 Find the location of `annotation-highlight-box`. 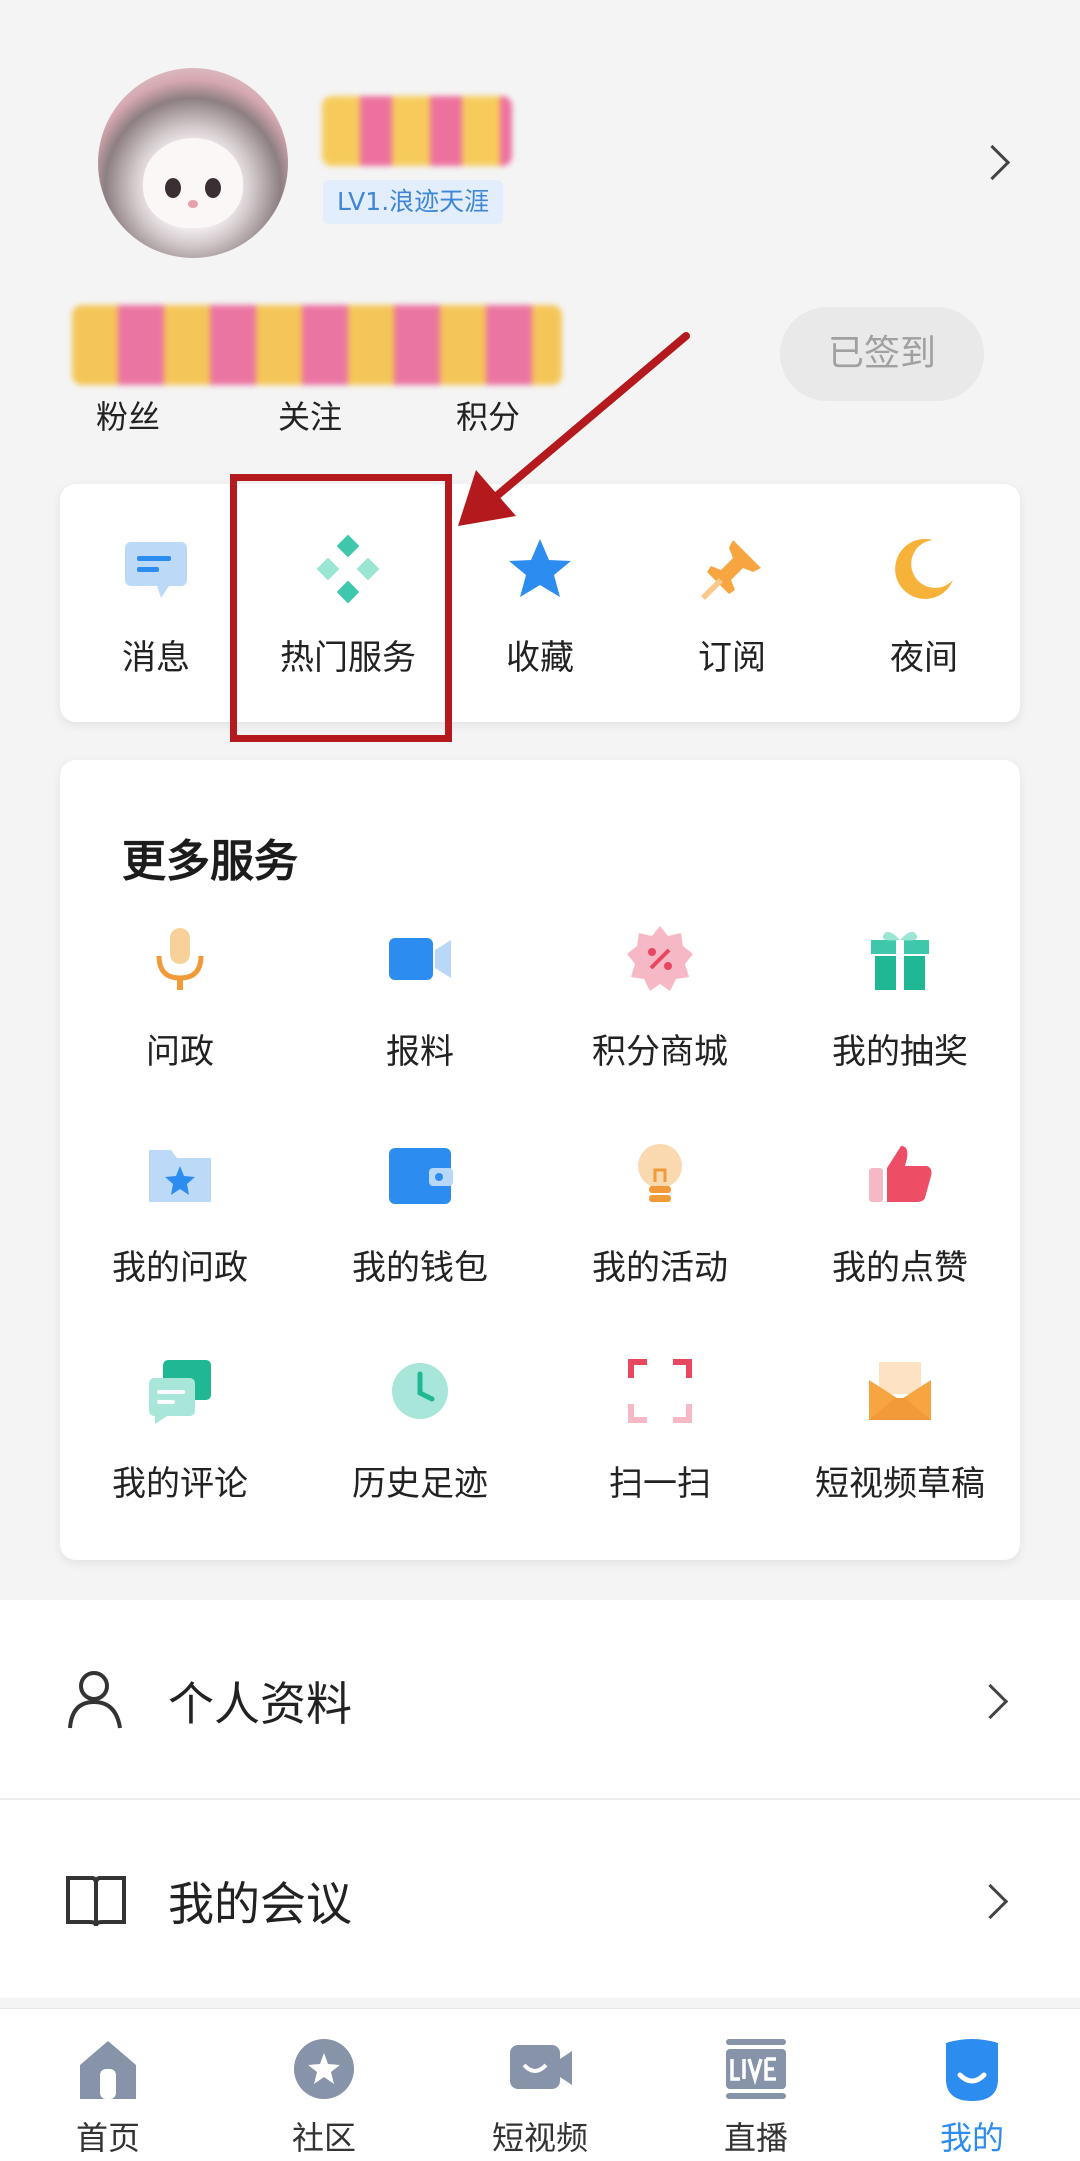

annotation-highlight-box is located at coordinates (341, 608).